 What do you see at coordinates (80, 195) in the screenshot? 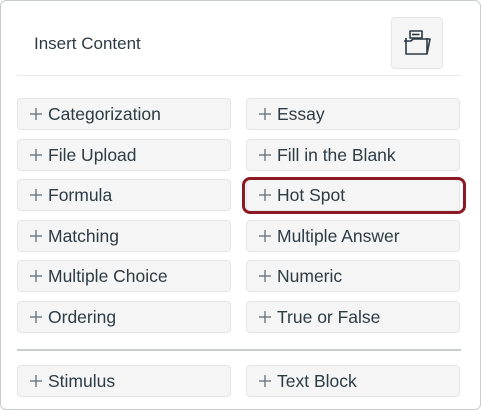
I see `tile-label: Formula` at bounding box center [80, 195].